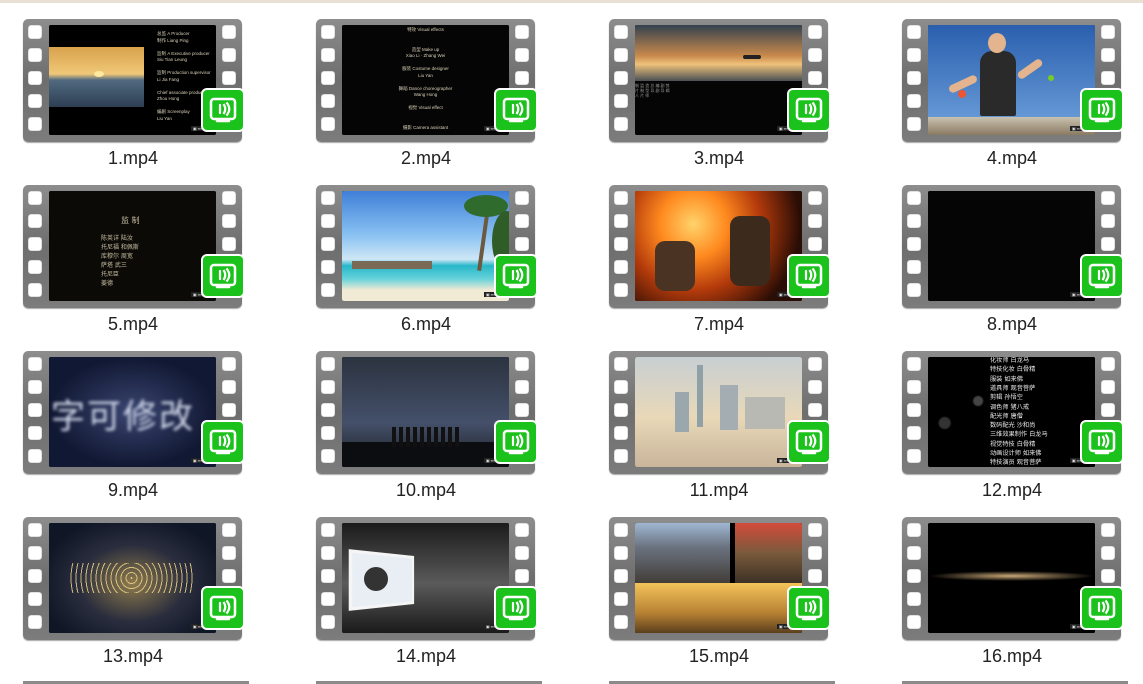  I want to click on thumb-title: 字可修改, so click(123, 417).